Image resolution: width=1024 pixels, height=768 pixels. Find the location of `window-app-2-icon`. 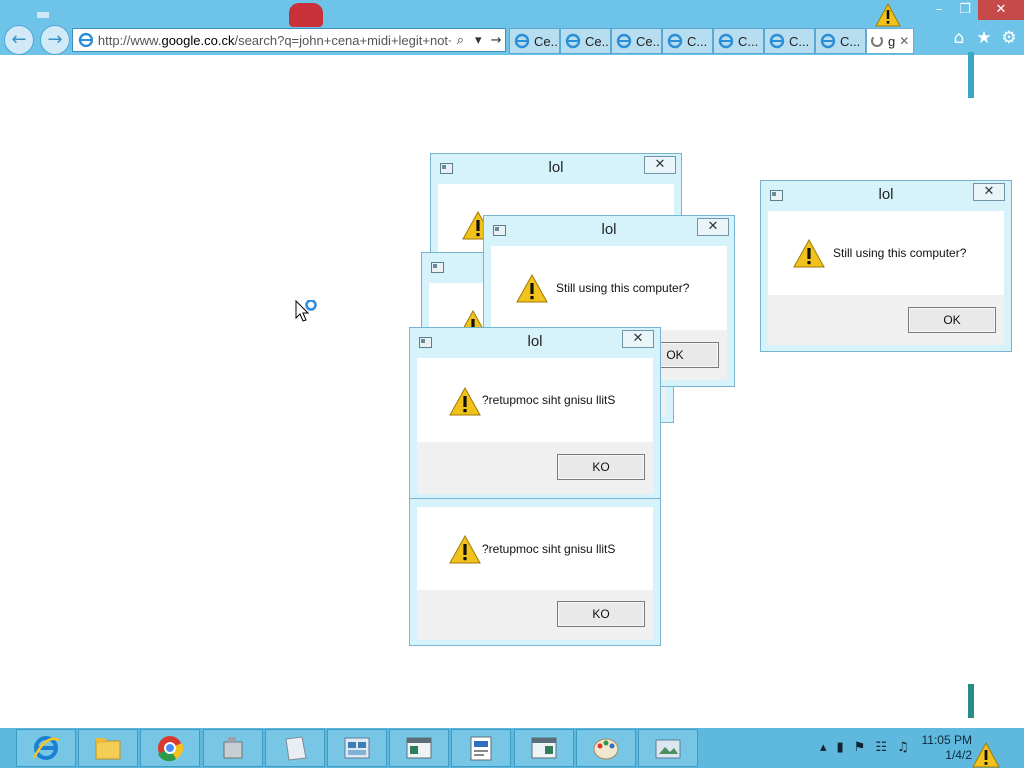

window-app-2-icon is located at coordinates (544, 748).